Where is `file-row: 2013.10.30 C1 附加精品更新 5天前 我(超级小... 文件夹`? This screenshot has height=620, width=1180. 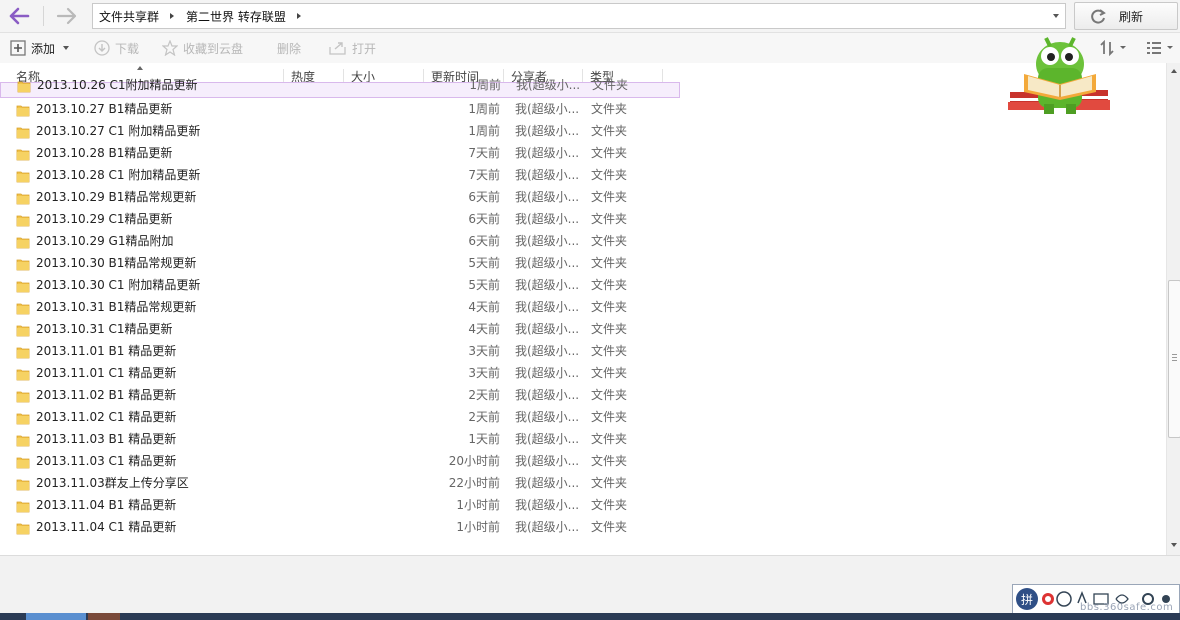 file-row: 2013.10.30 C1 附加精品更新 5天前 我(超级小... 文件夹 is located at coordinates (340, 285).